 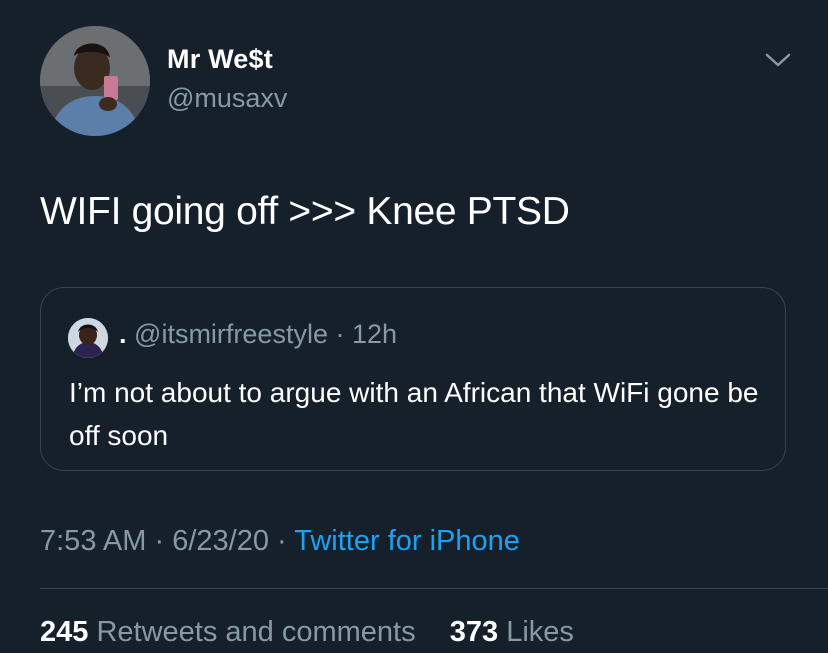 What do you see at coordinates (123, 334) in the screenshot?
I see `quoted-author-display-name: .` at bounding box center [123, 334].